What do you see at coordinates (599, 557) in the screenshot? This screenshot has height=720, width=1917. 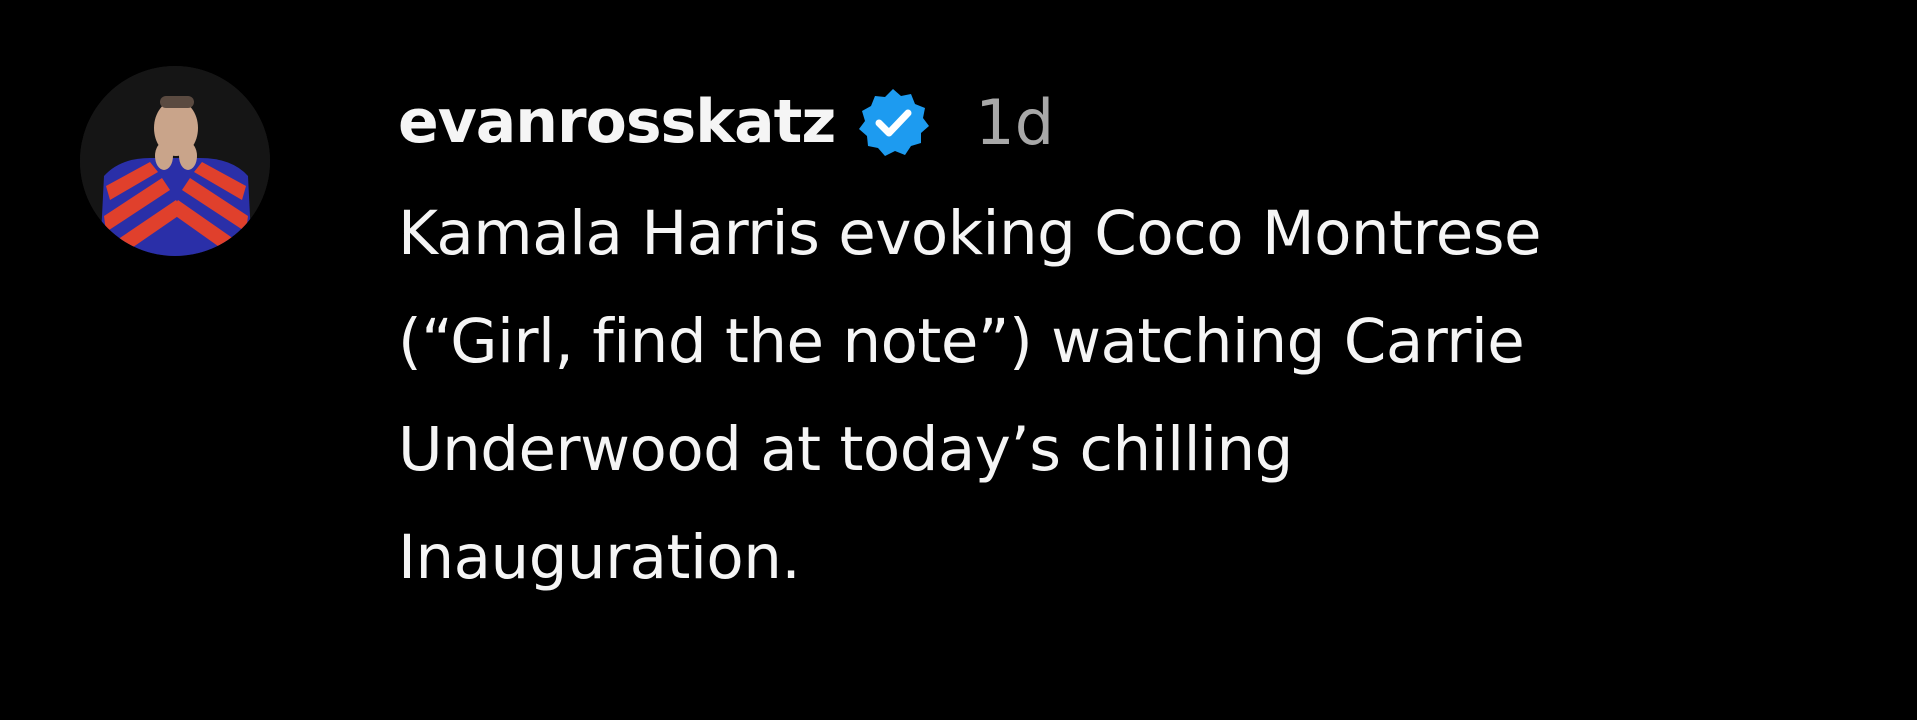 I see `caption-line: Inauguration.` at bounding box center [599, 557].